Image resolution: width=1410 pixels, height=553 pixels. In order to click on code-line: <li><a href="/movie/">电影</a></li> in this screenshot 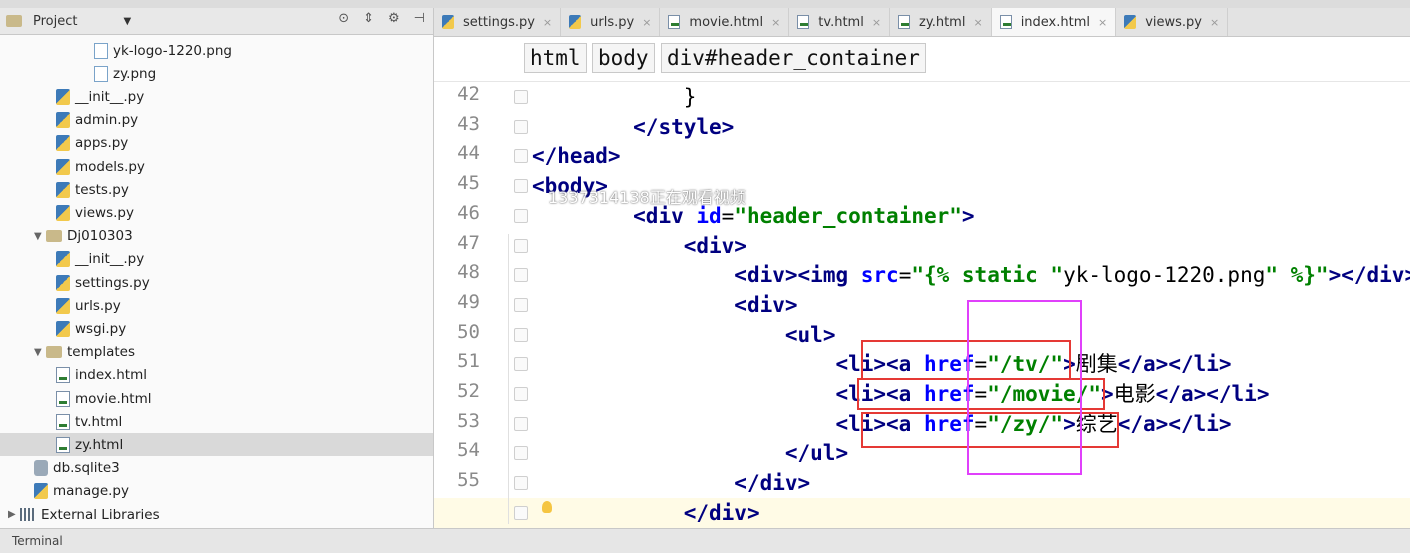, I will do `click(851, 394)`.